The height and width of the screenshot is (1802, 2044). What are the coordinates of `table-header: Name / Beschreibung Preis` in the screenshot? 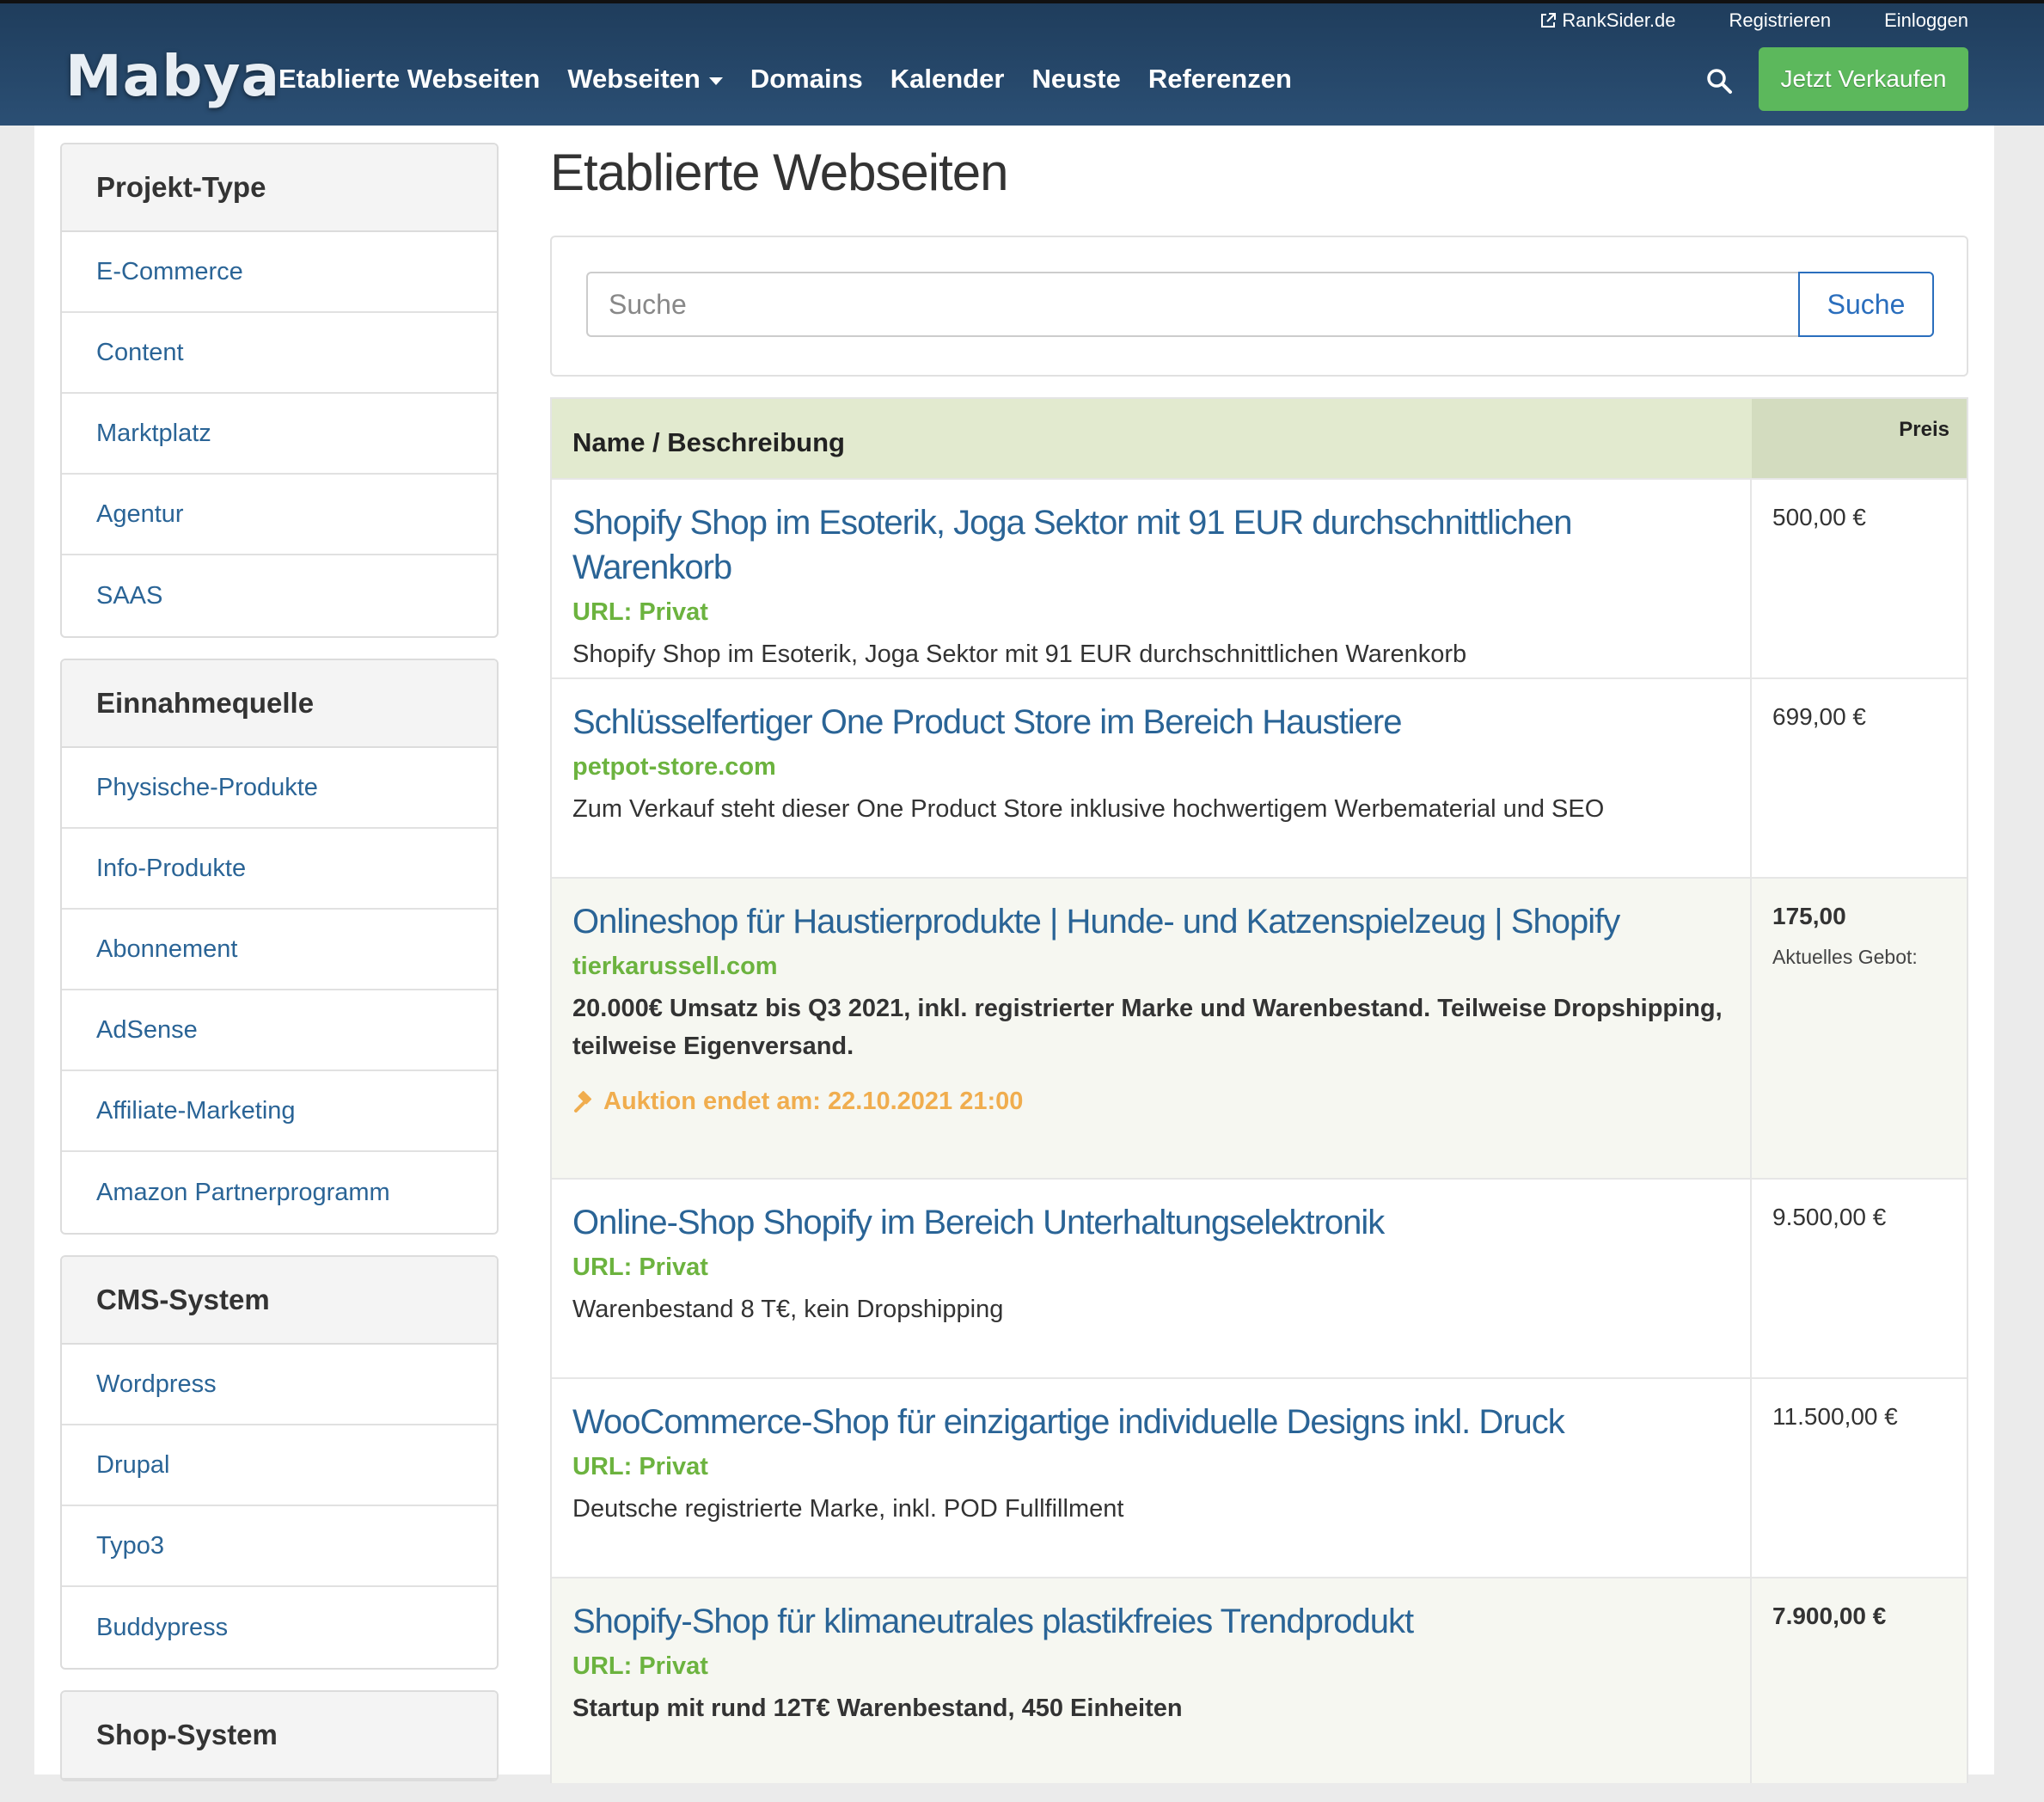 It's located at (1259, 438).